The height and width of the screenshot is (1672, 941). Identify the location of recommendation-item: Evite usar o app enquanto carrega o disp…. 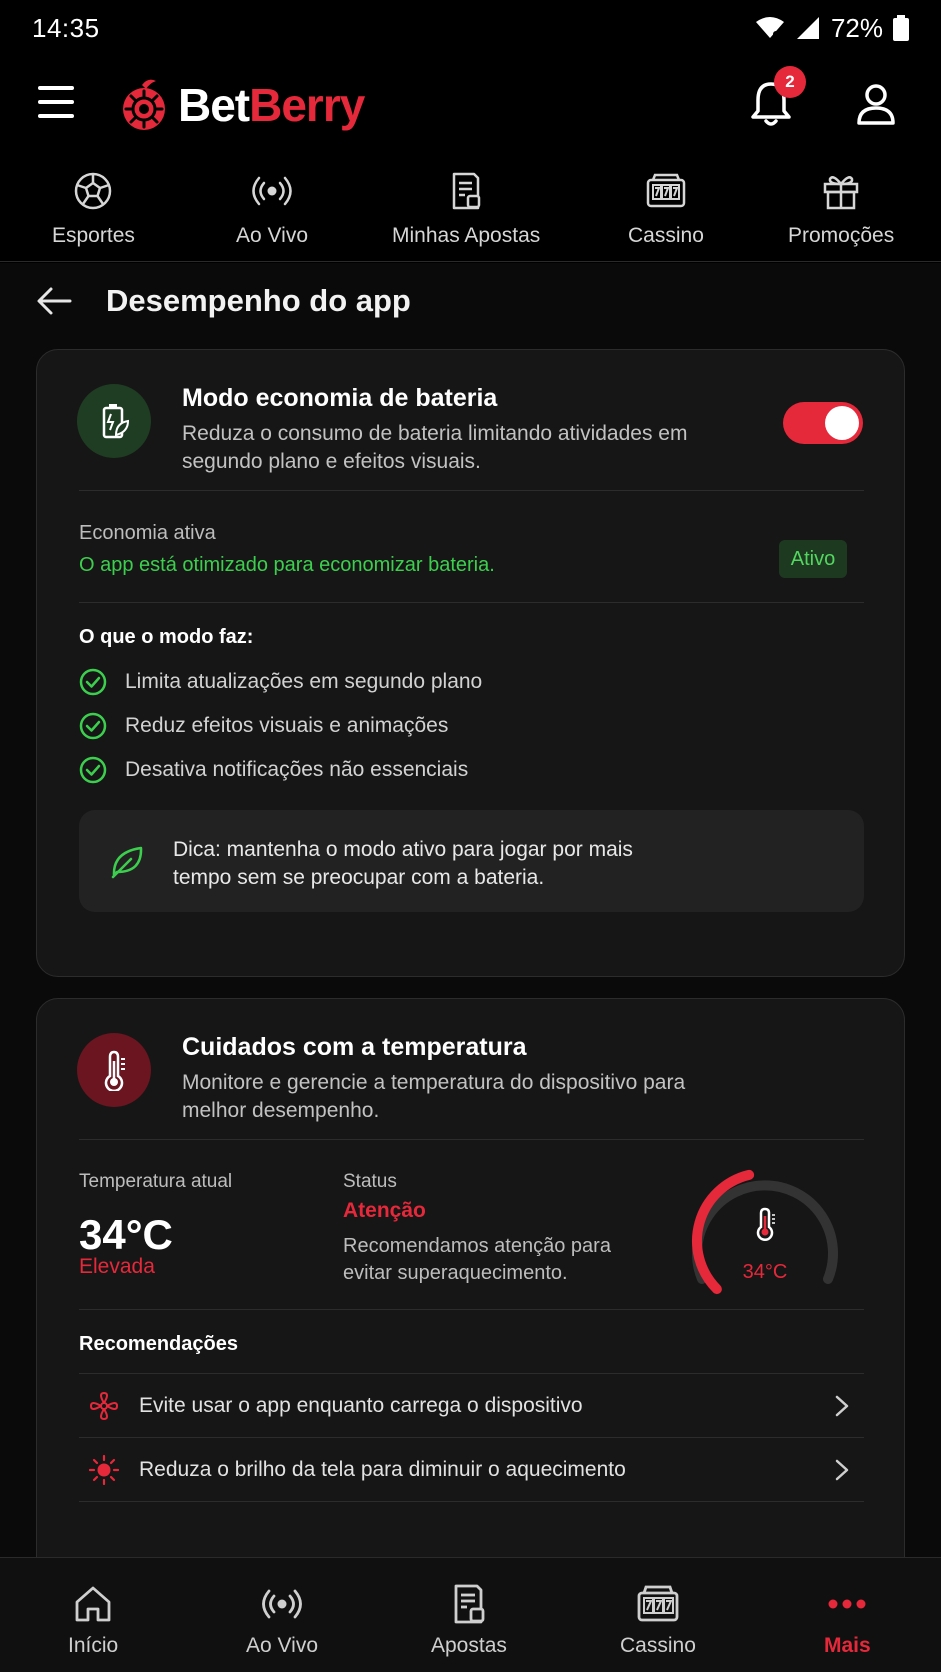
(471, 1405).